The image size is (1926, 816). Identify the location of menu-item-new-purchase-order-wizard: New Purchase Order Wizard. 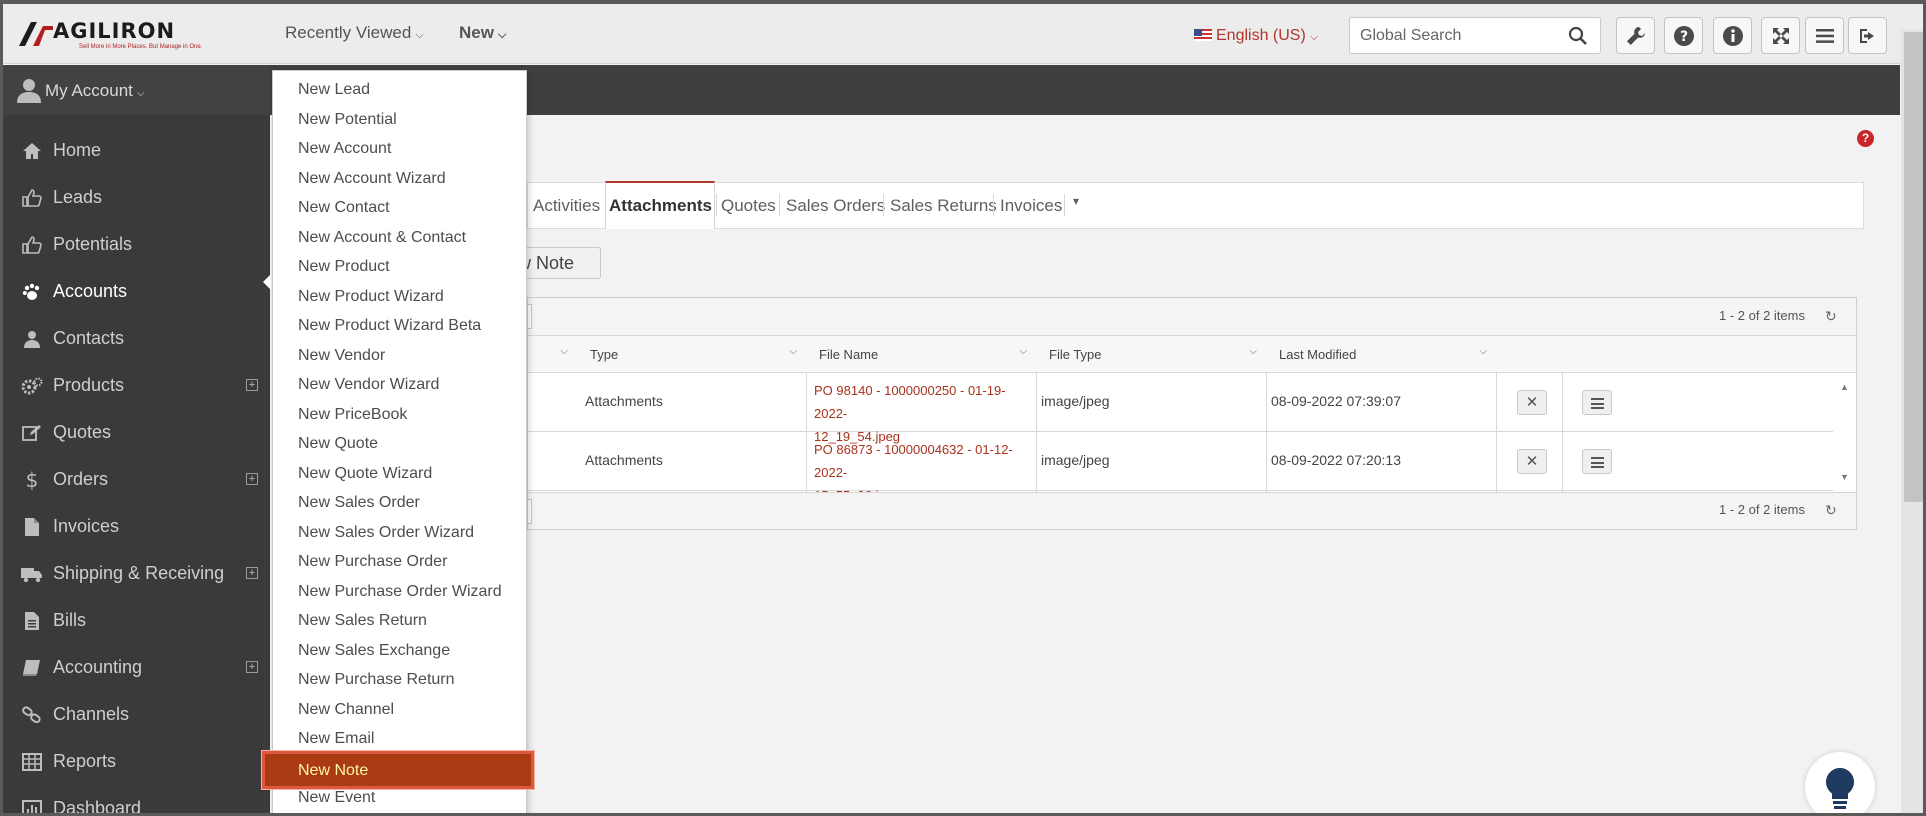
(399, 592).